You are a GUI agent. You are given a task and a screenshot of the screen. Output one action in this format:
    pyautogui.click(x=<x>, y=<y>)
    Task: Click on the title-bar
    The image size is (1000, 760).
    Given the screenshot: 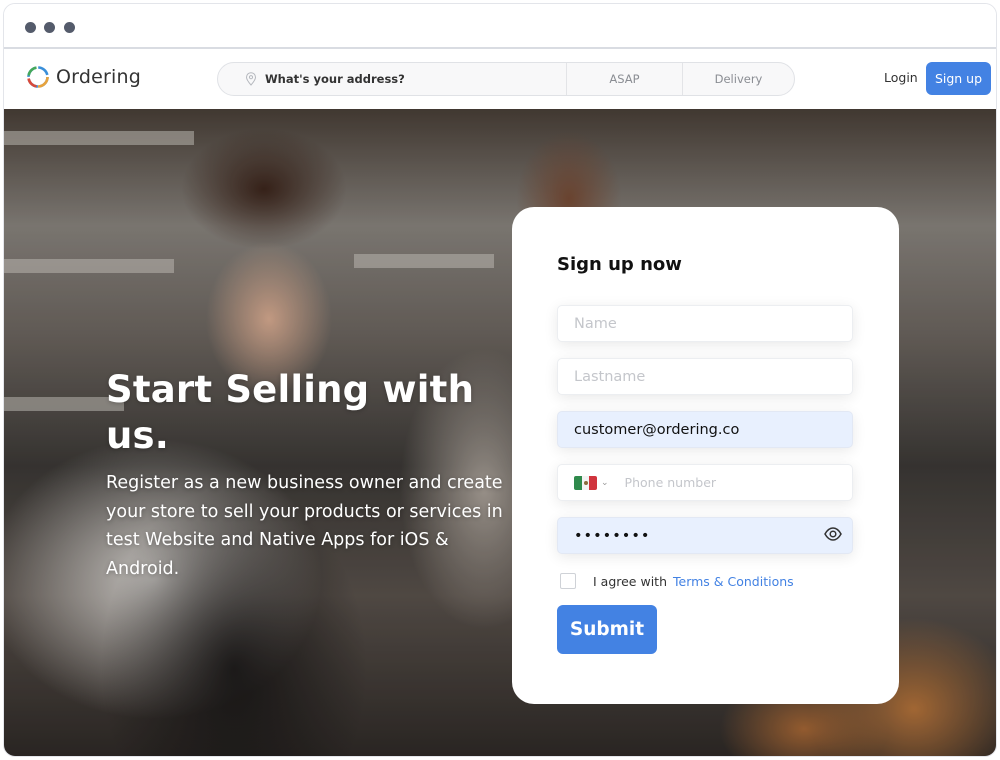 What is the action you would take?
    pyautogui.click(x=500, y=26)
    